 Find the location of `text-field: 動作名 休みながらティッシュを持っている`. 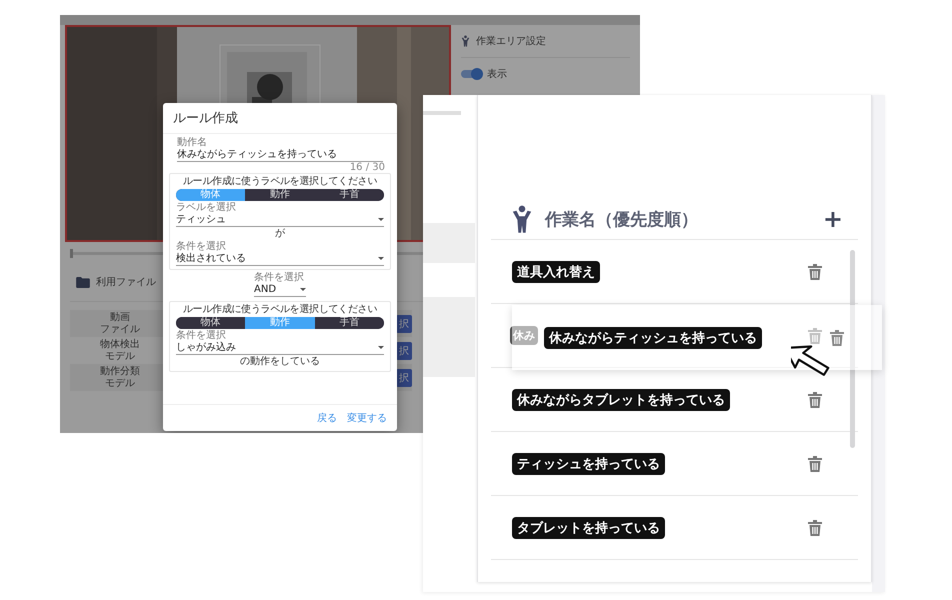

text-field: 動作名 休みながらティッシュを持っている is located at coordinates (280, 149).